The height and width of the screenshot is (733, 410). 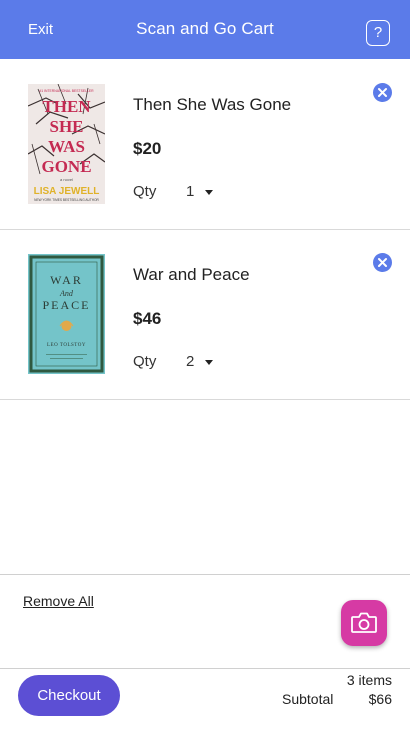 What do you see at coordinates (66, 345) in the screenshot?
I see `cover-author: LEO TOLSTOY` at bounding box center [66, 345].